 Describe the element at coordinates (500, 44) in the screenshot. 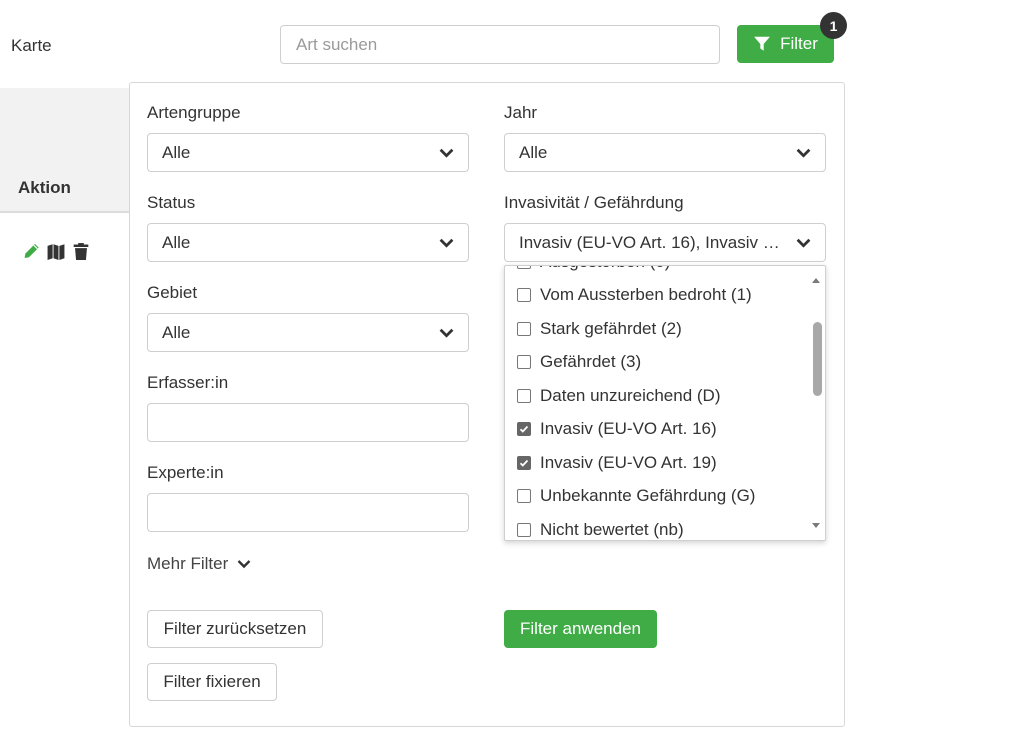

I see `species-search-input` at that location.